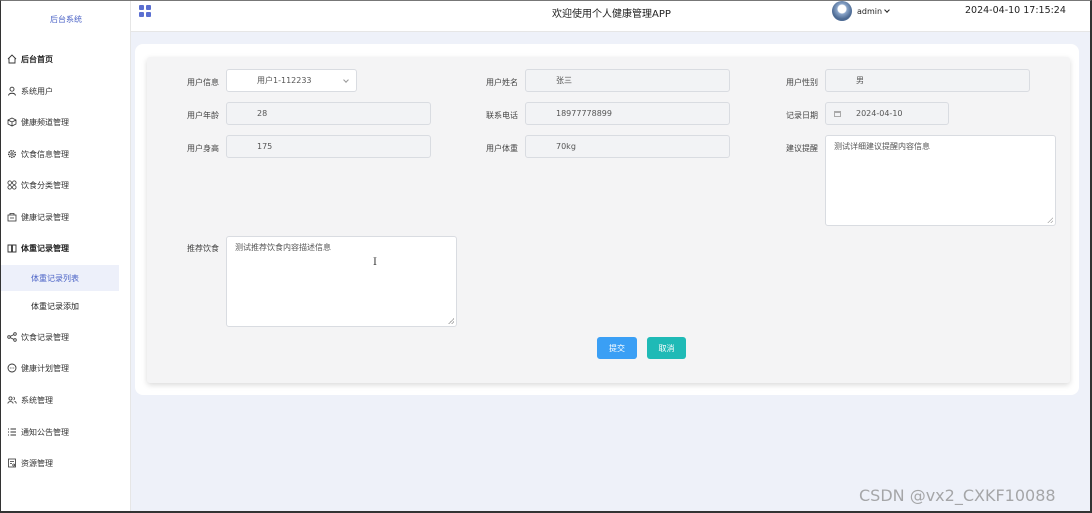 This screenshot has height=513, width=1092. I want to click on sidebar-item-label: 饮食分类管理, so click(45, 185).